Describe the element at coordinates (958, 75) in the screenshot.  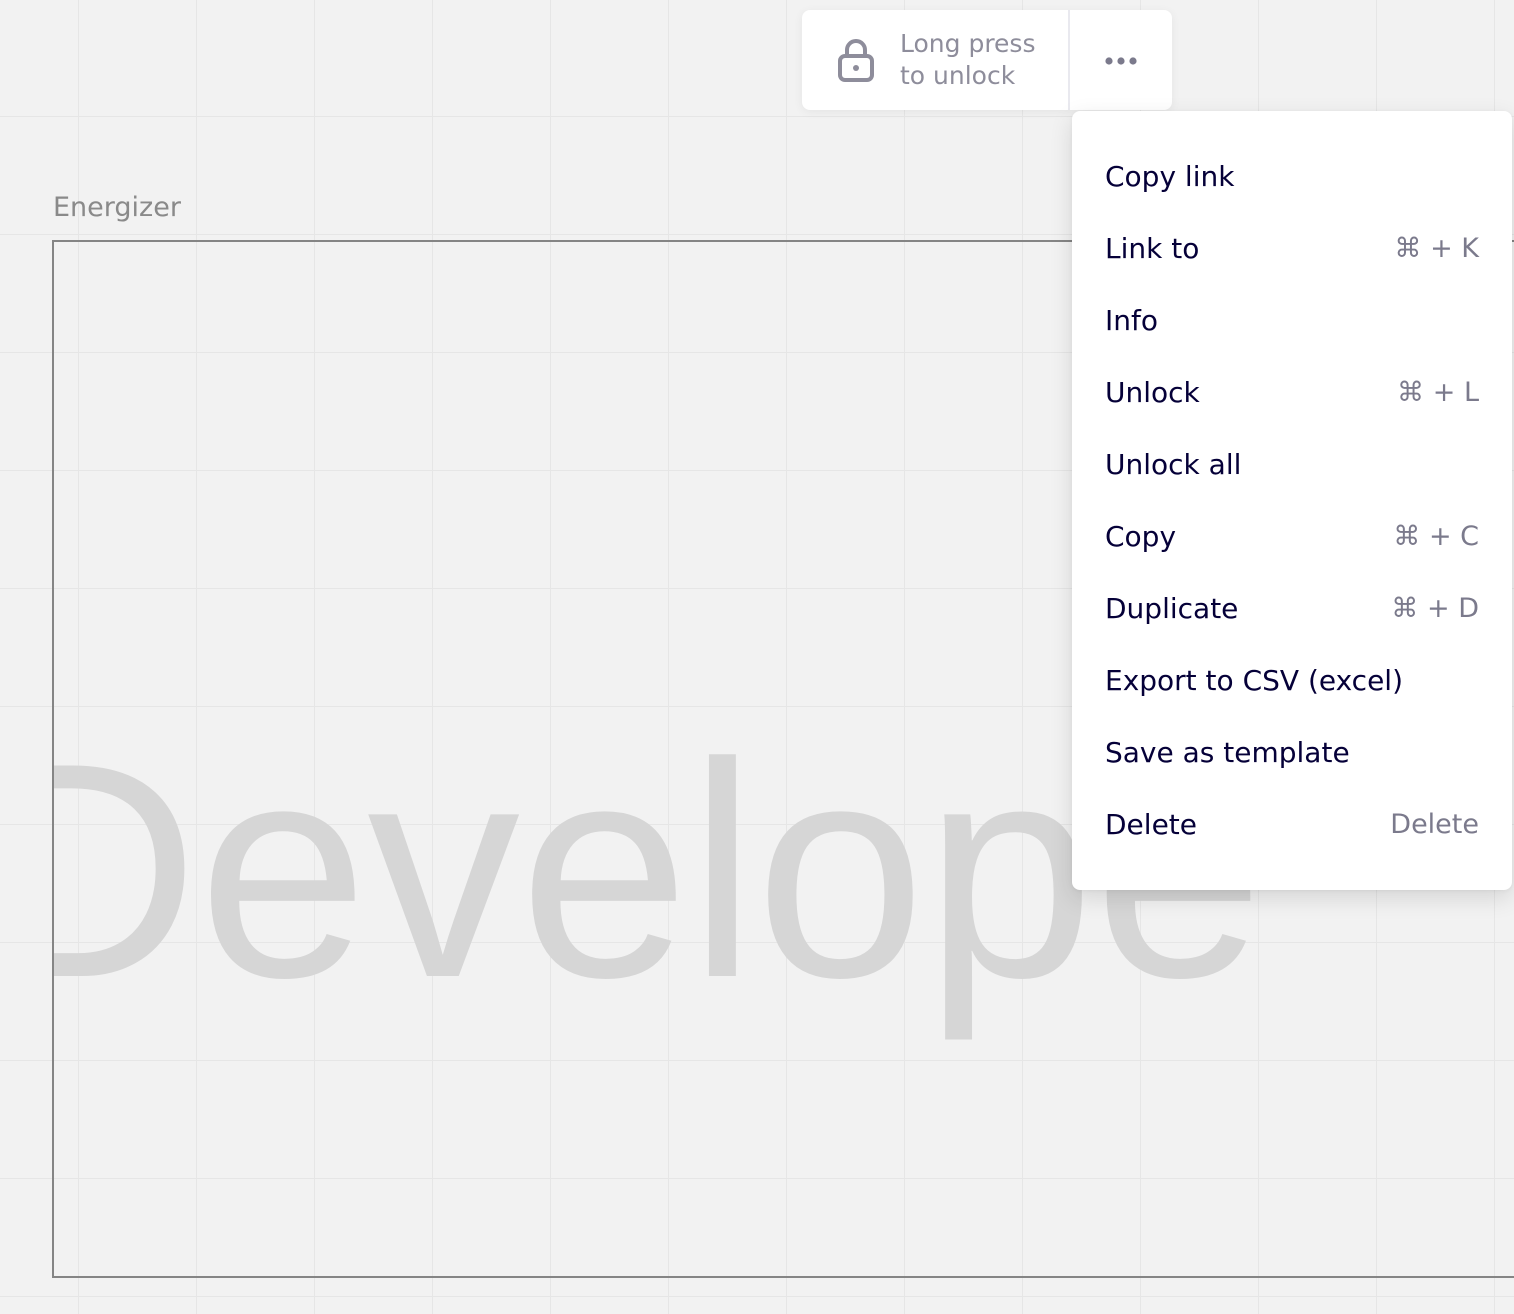
I see `unlock-hint-line2: to unlock` at that location.